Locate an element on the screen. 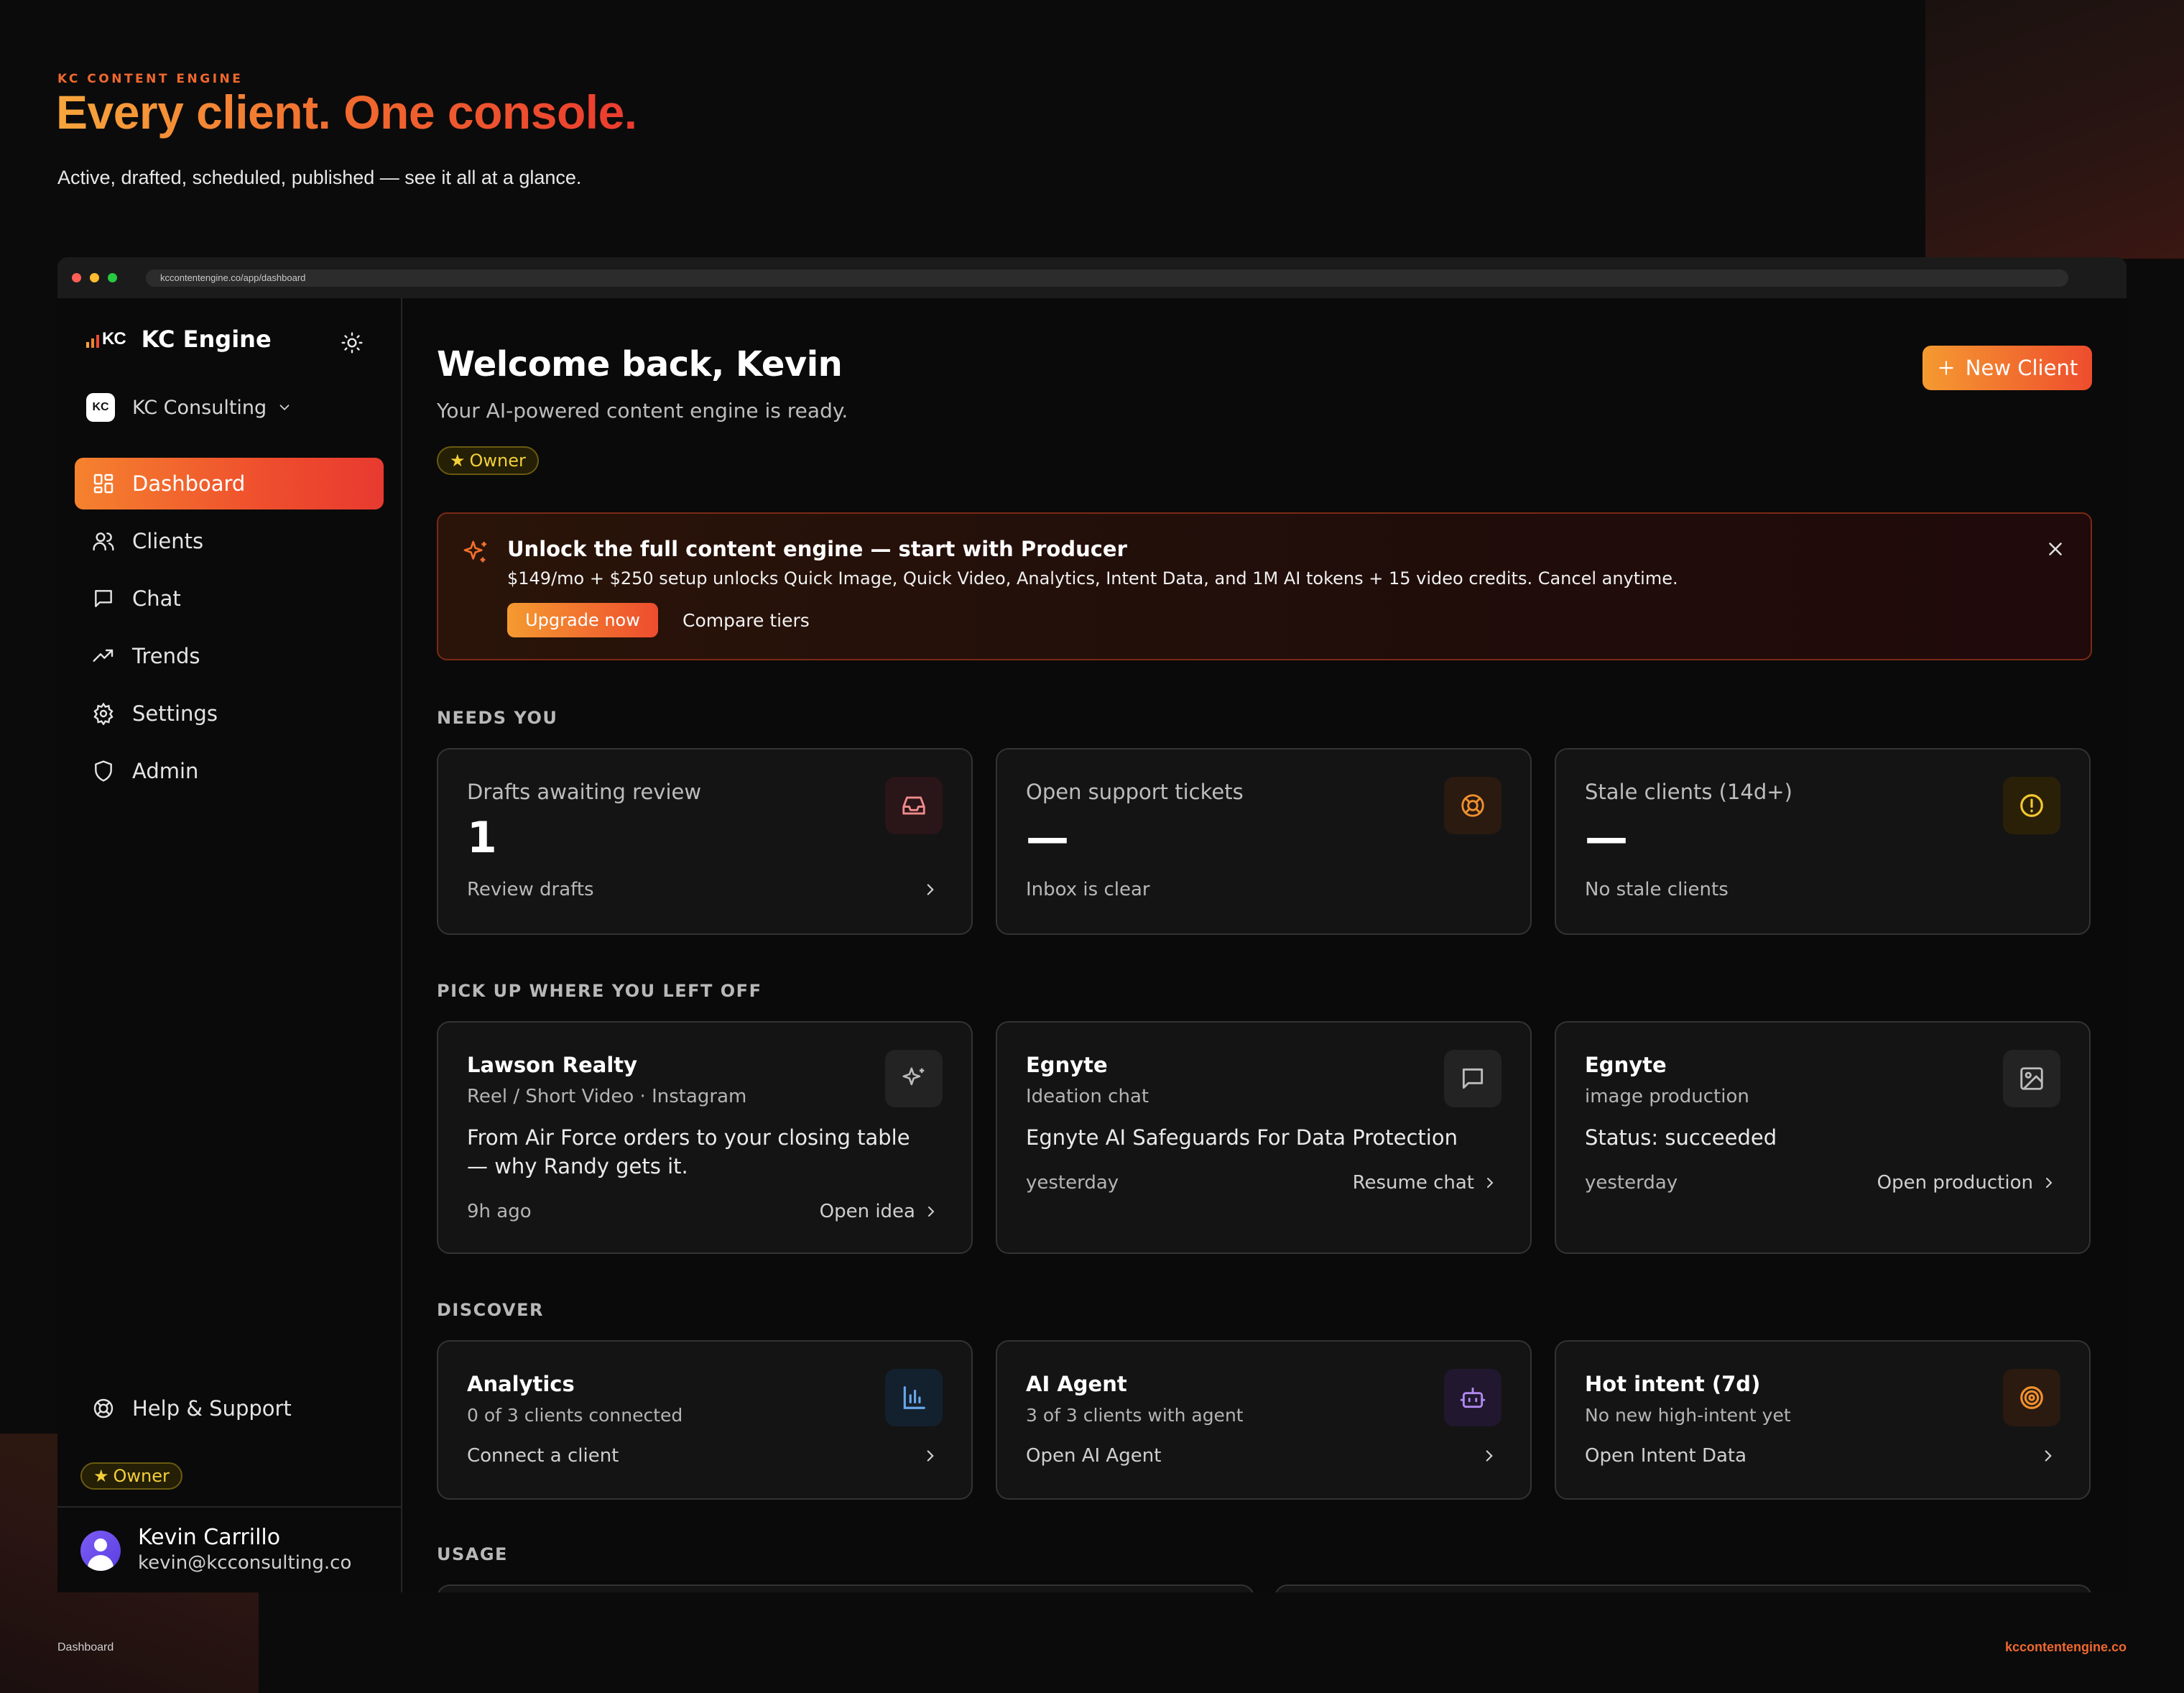 The height and width of the screenshot is (1693, 2184). sidebar-item-trends: Trends is located at coordinates (229, 656).